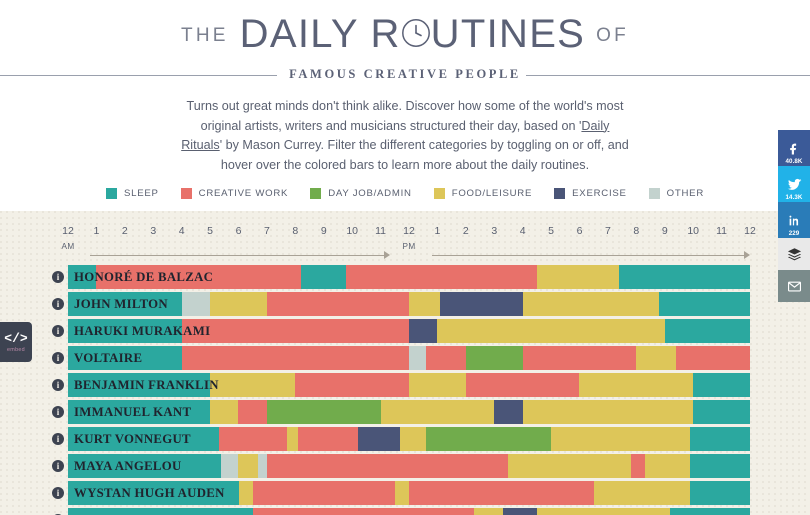 Image resolution: width=810 pixels, height=515 pixels. Describe the element at coordinates (794, 254) in the screenshot. I see `buffer-share-button` at that location.